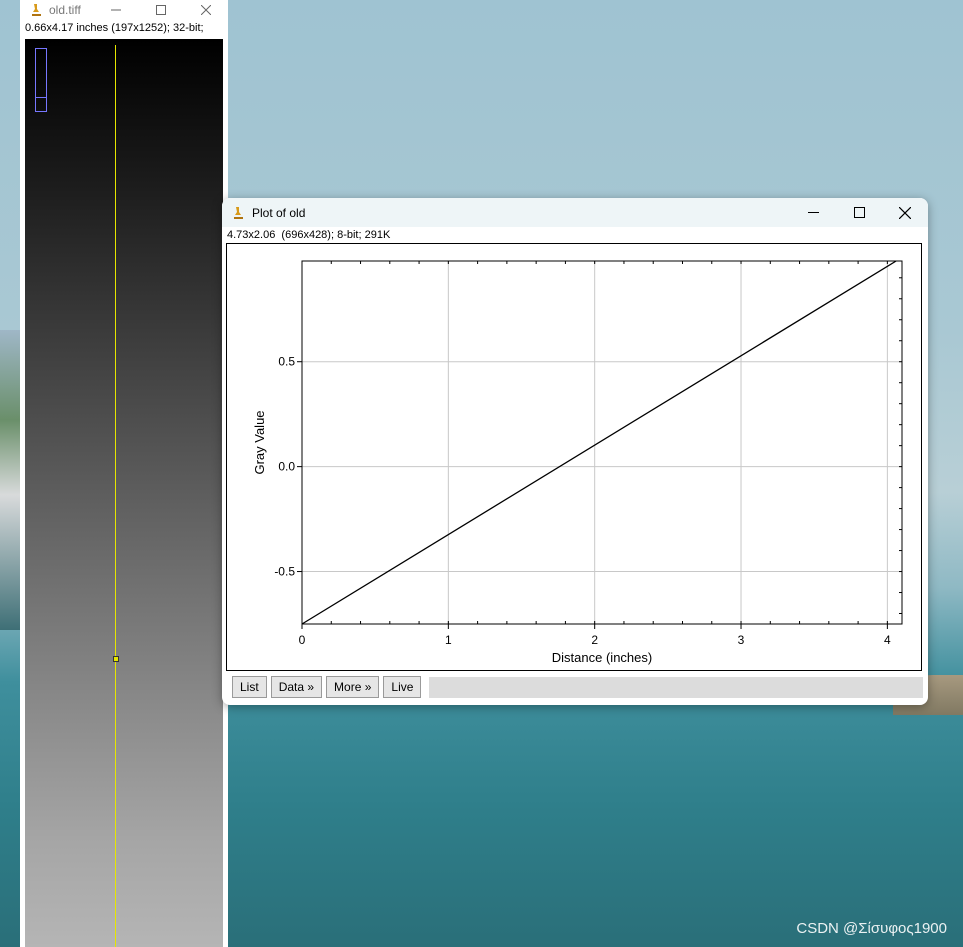 This screenshot has width=963, height=947. I want to click on plot-button-bar: List Data » More » Live, so click(327, 687).